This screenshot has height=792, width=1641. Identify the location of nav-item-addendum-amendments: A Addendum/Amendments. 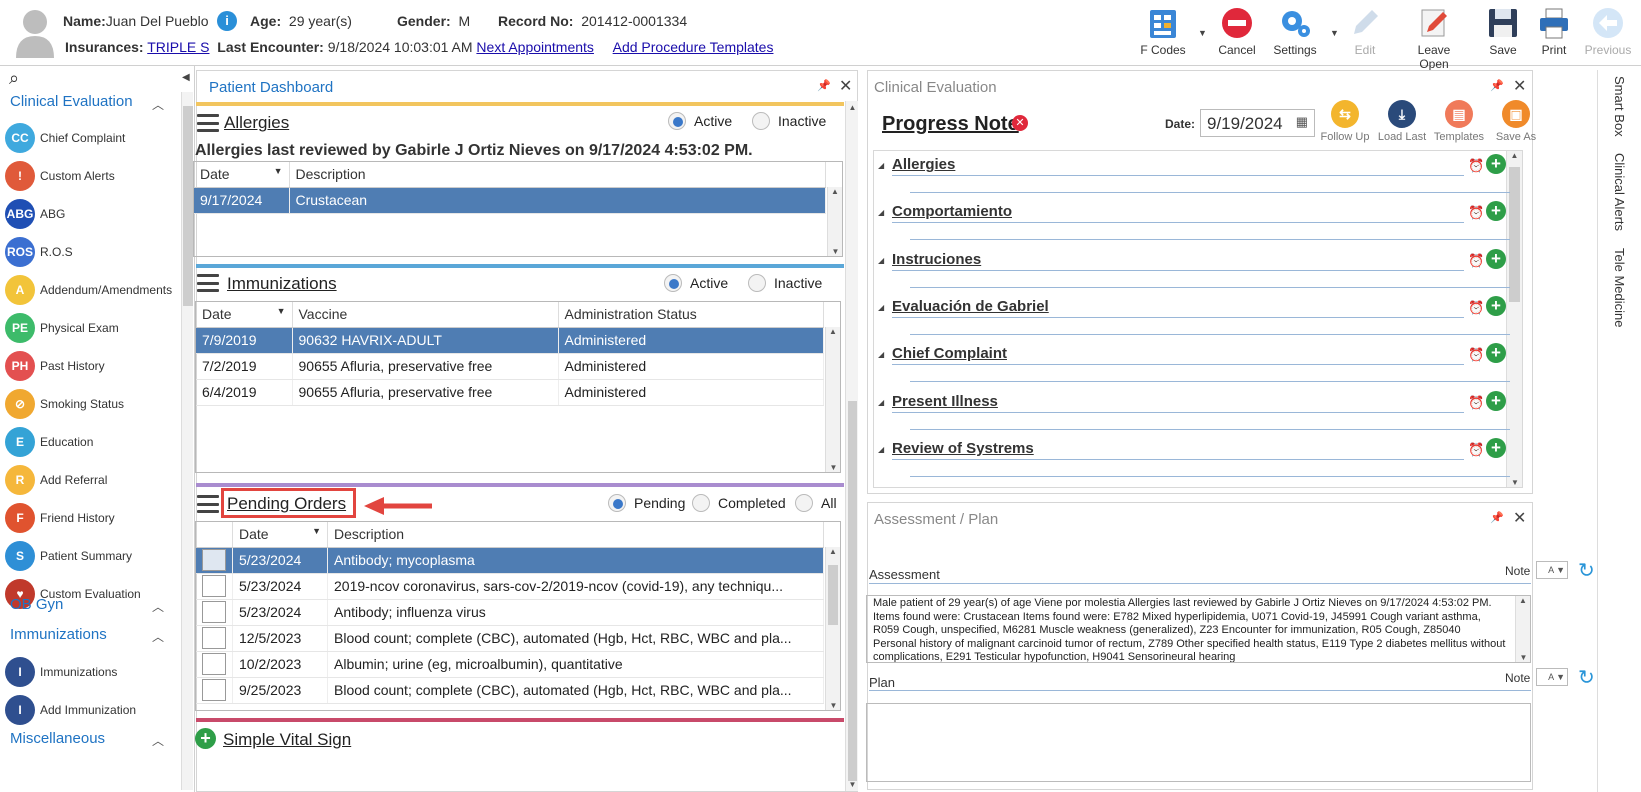
(88, 290).